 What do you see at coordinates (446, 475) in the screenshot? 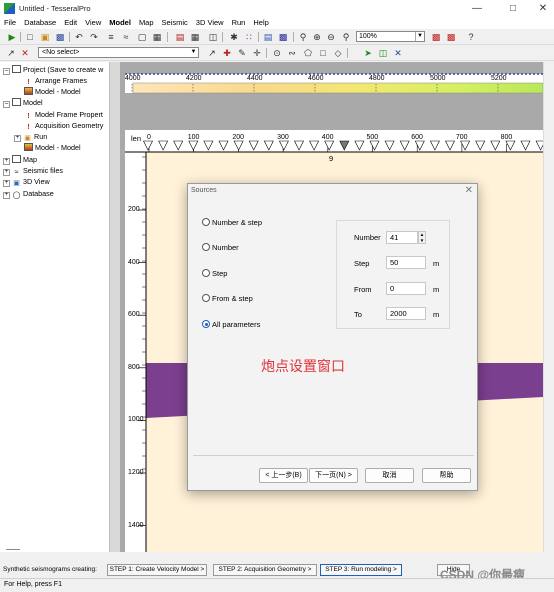
I see `help-button: 帮助` at bounding box center [446, 475].